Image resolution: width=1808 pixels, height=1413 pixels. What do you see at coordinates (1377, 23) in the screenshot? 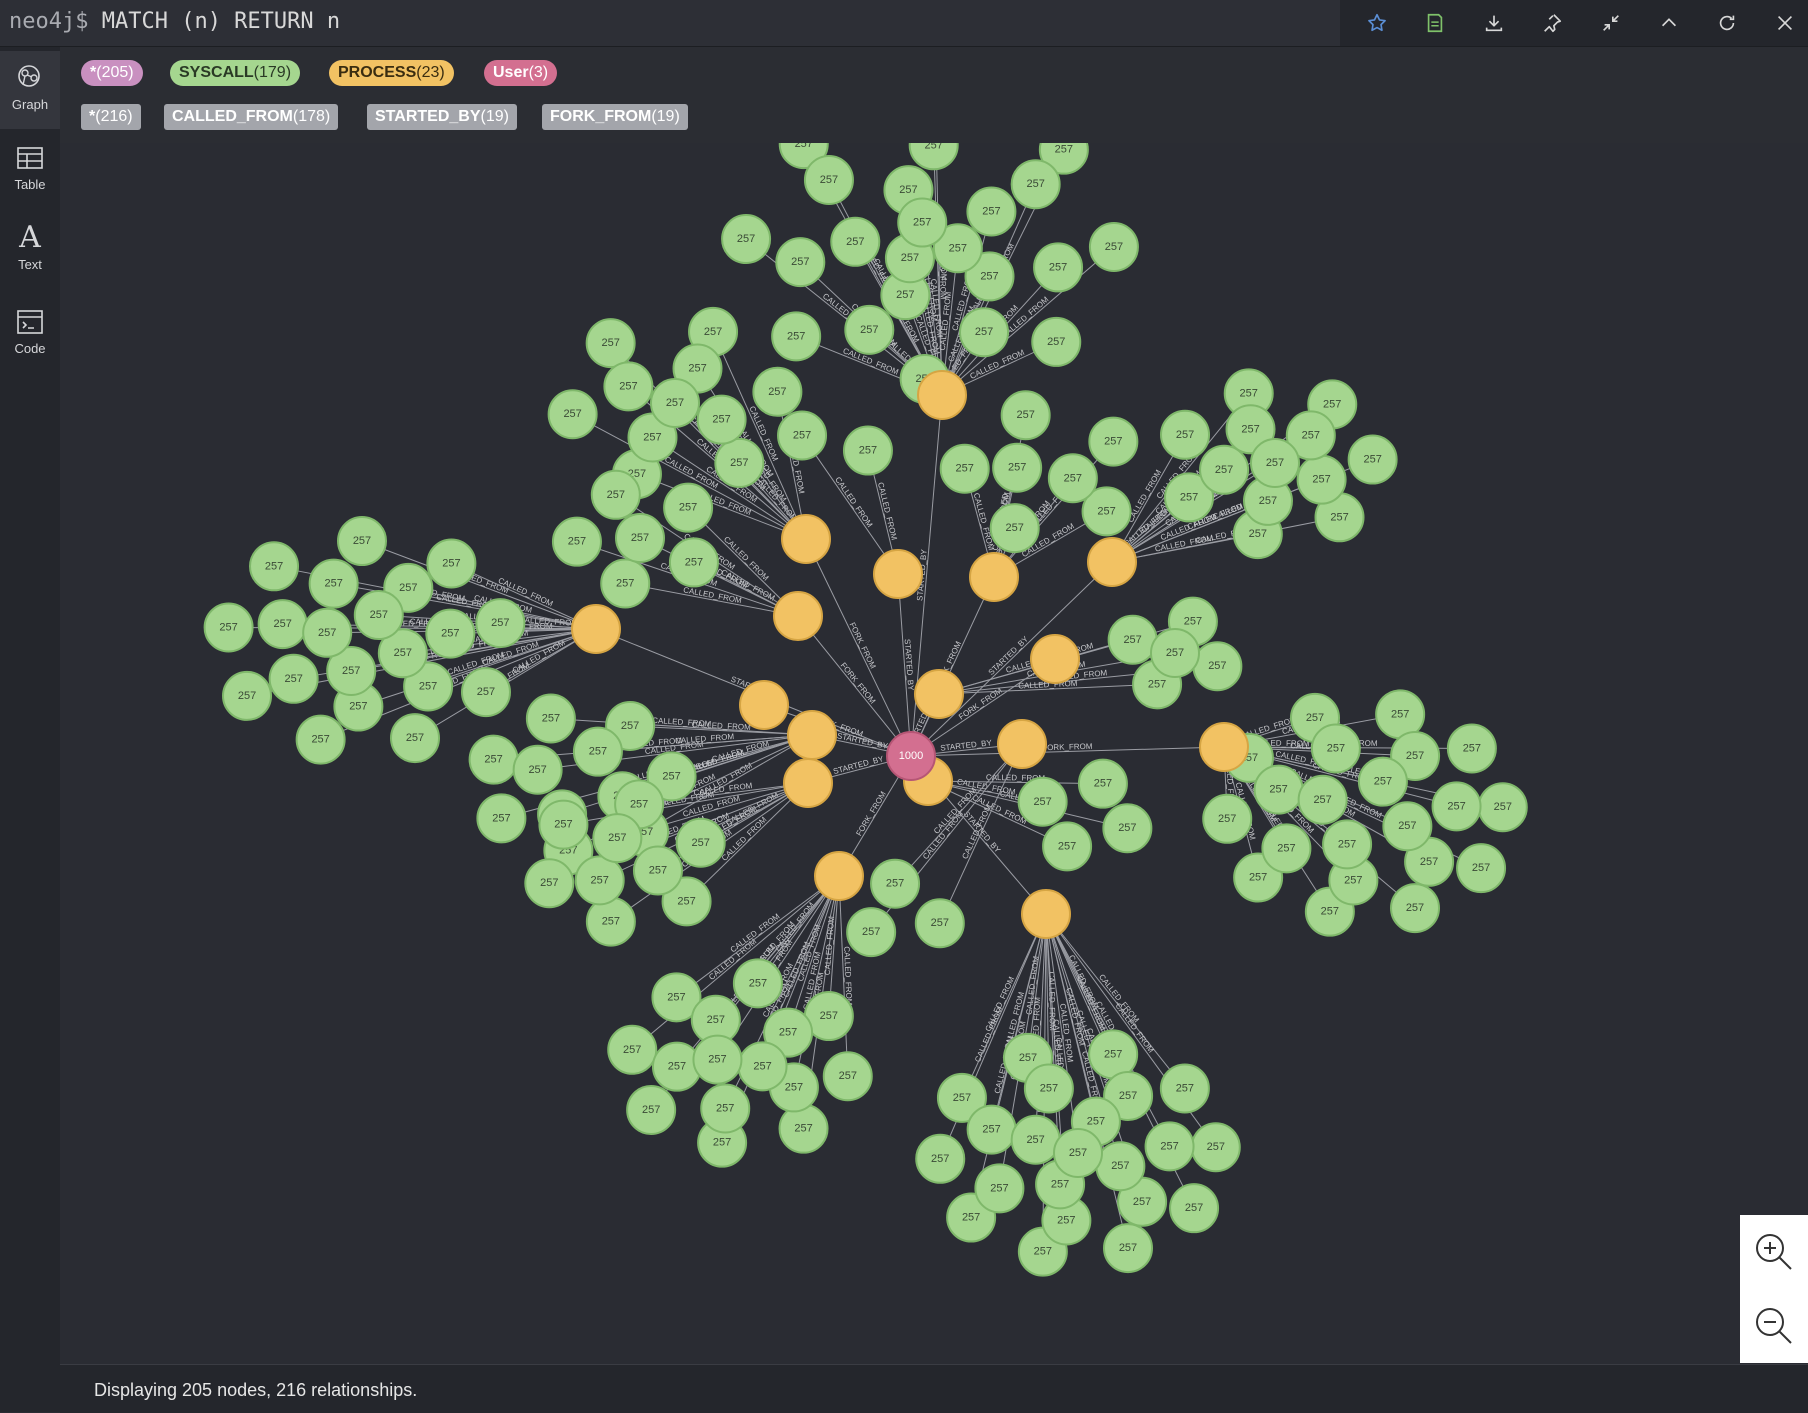
I see `favorite-button` at bounding box center [1377, 23].